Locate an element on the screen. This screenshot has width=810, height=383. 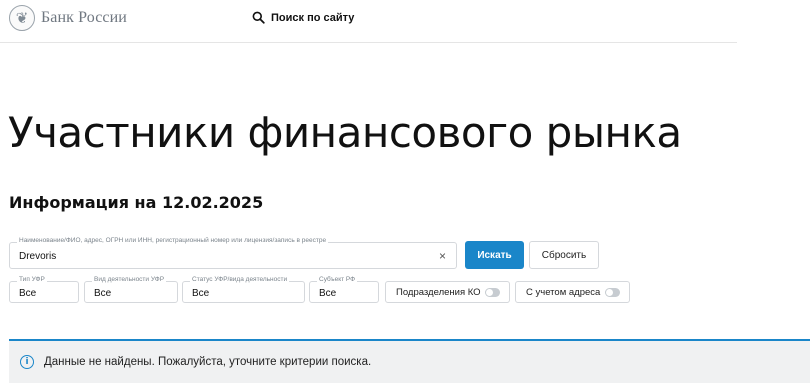
logo-text: Банк России is located at coordinates (84, 17).